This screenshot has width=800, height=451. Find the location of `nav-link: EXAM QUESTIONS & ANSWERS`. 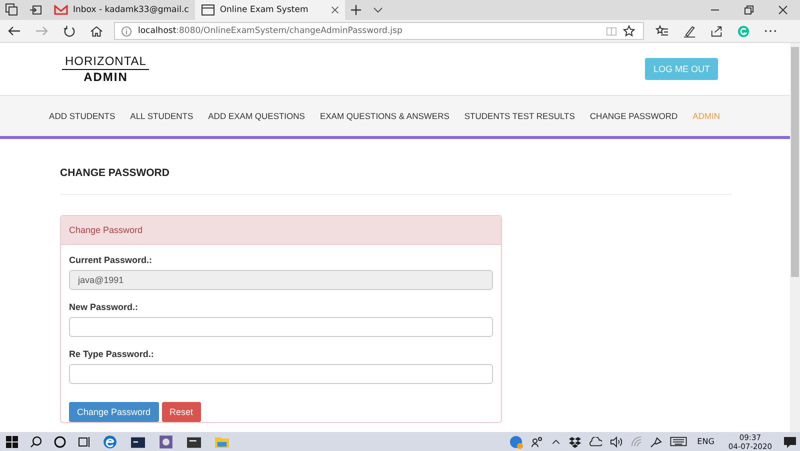

nav-link: EXAM QUESTIONS & ANSWERS is located at coordinates (385, 116).